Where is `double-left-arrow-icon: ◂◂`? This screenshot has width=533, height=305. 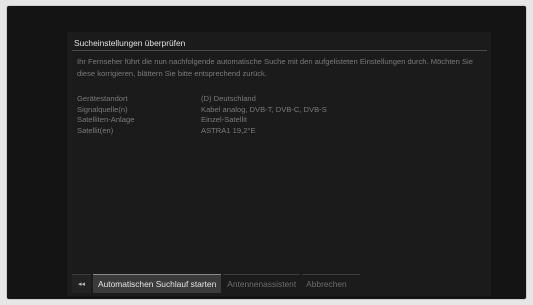
double-left-arrow-icon: ◂◂ is located at coordinates (81, 284).